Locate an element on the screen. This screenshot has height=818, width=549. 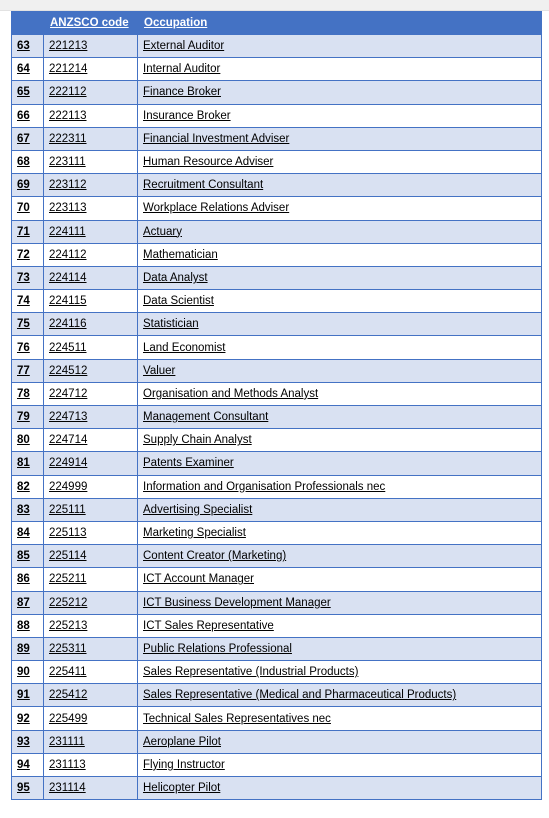
table-row: 75 224116 Statistician is located at coordinates (276, 324).